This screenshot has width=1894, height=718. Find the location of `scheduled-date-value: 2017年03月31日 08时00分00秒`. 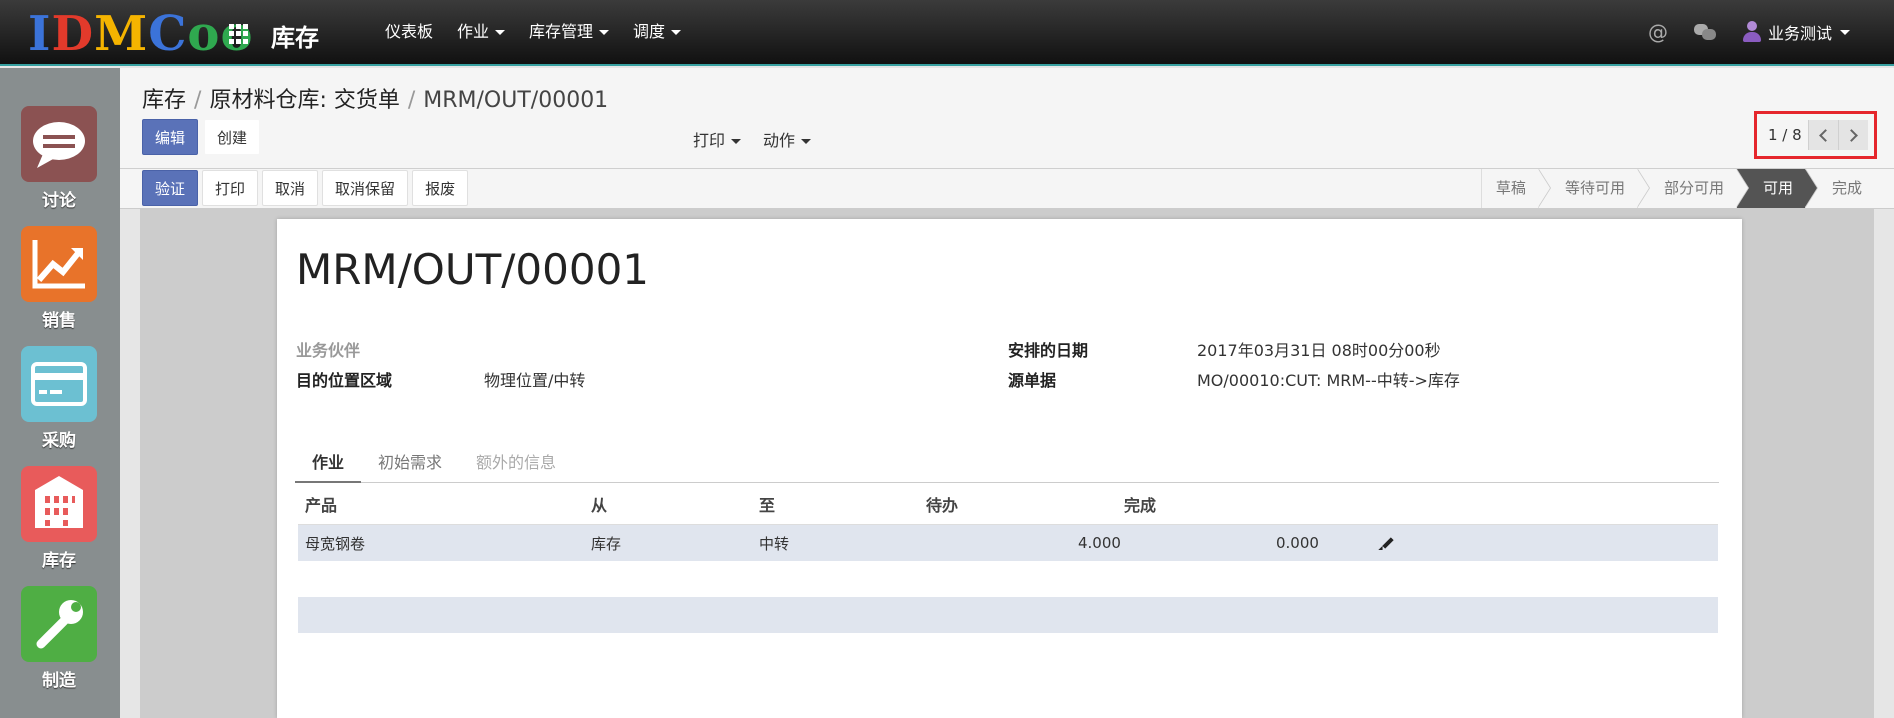

scheduled-date-value: 2017年03月31日 08时00分00秒 is located at coordinates (1319, 350).